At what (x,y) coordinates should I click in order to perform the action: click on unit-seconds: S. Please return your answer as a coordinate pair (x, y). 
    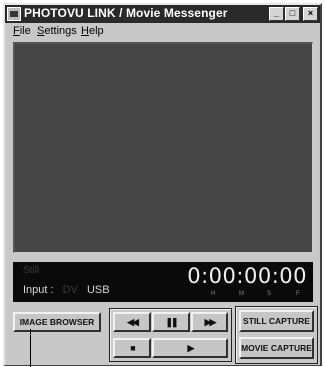
    Looking at the image, I should click on (269, 294).